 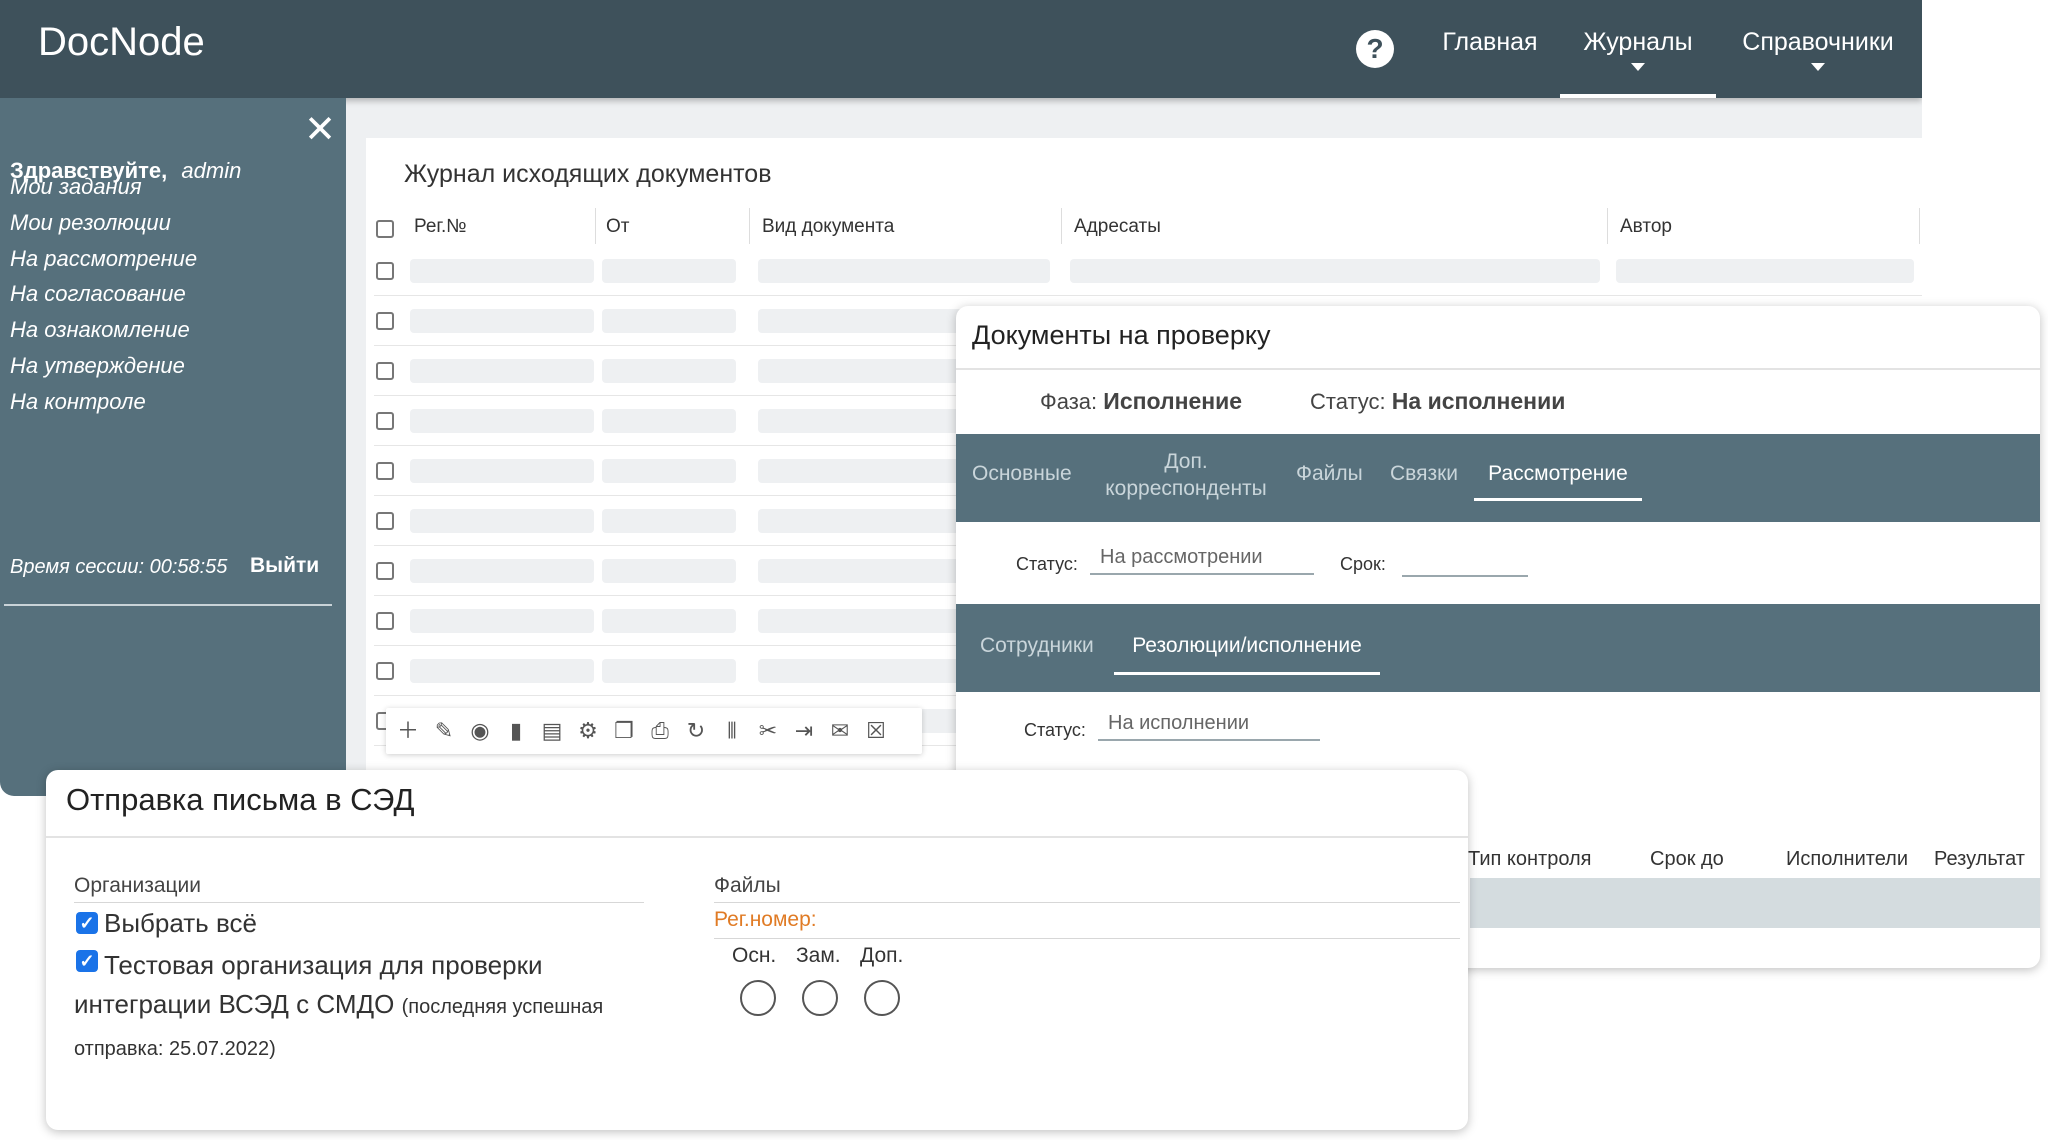 What do you see at coordinates (1638, 42) in the screenshot?
I see `nav-journals-label: Журналы` at bounding box center [1638, 42].